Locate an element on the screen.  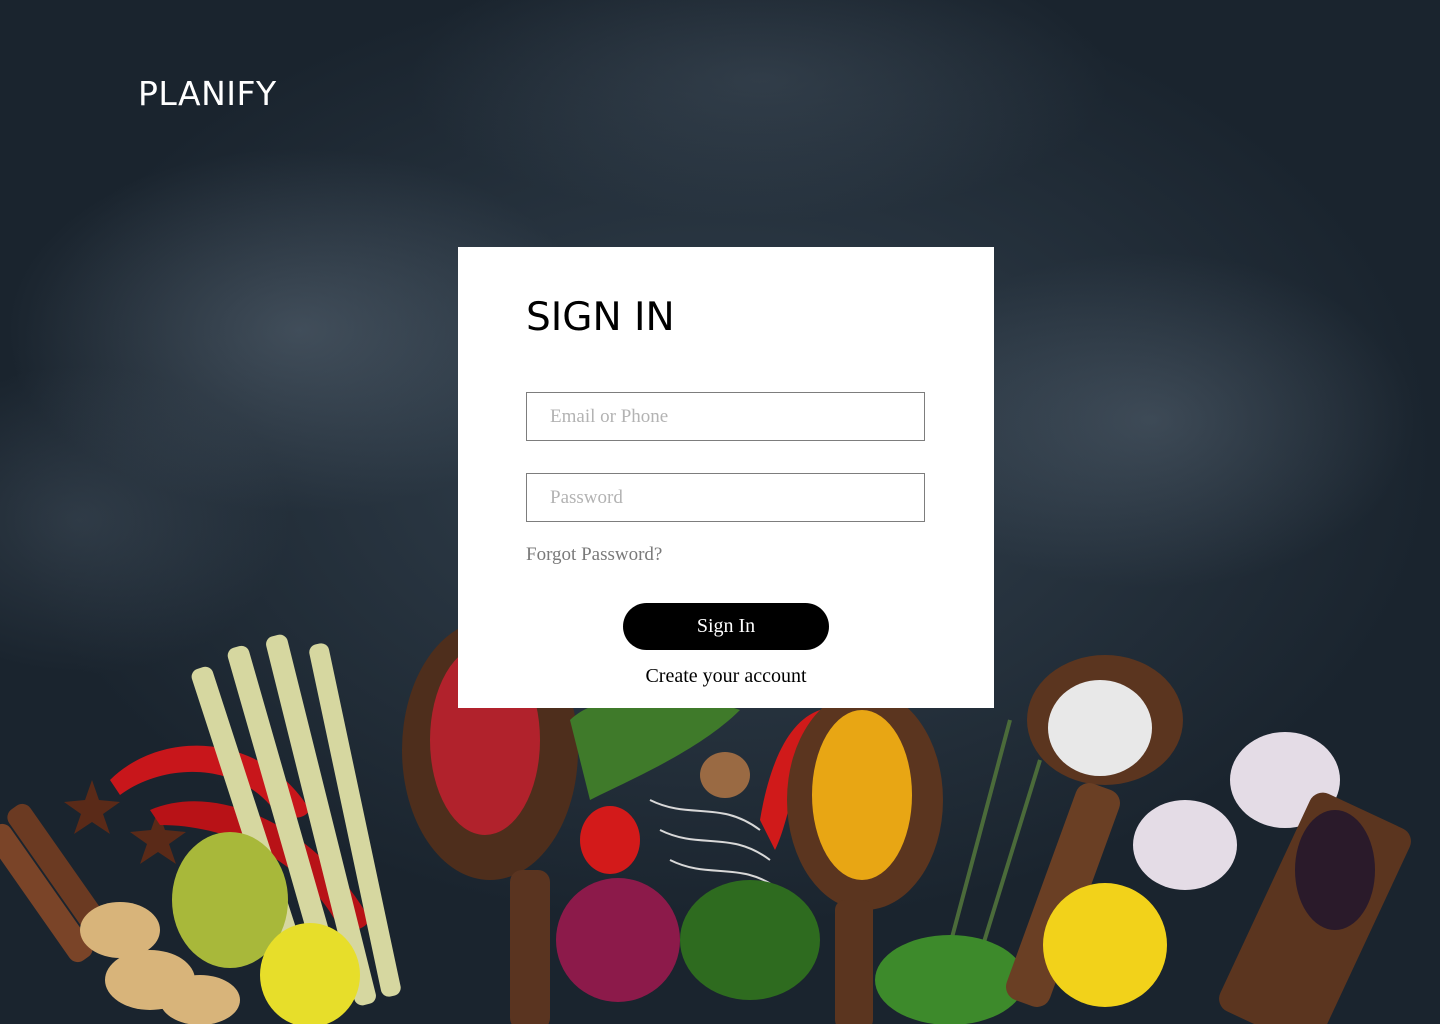
wooden-scoop-spices is located at coordinates (1315, 908).